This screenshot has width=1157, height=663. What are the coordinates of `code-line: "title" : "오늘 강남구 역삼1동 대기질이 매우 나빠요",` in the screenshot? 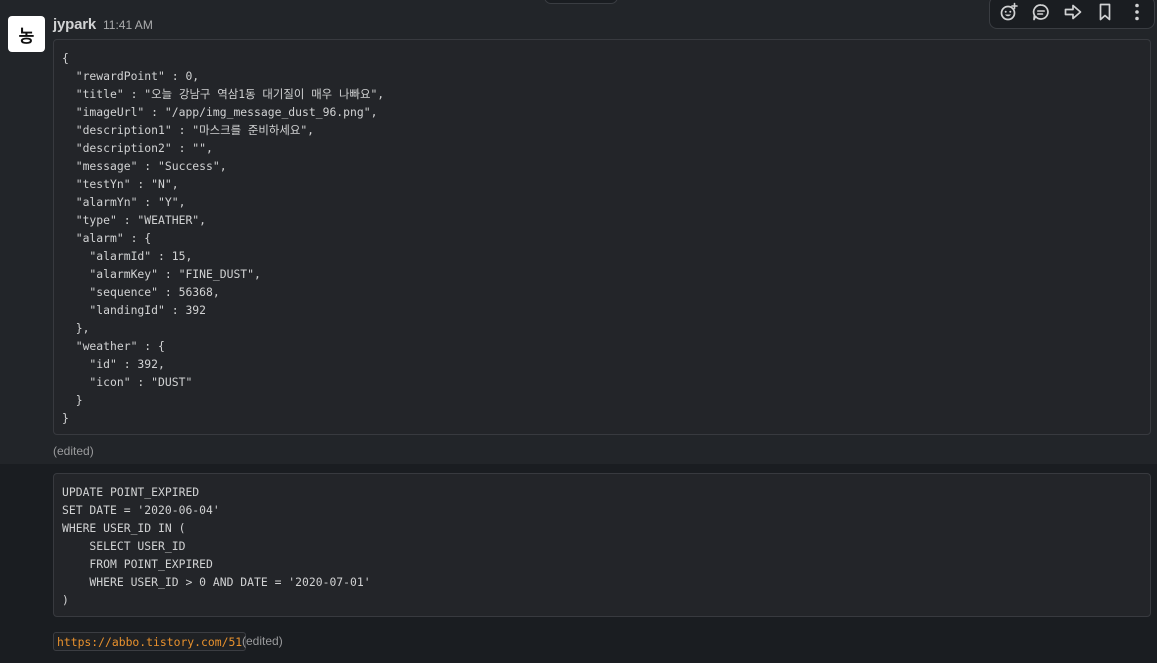 It's located at (223, 94).